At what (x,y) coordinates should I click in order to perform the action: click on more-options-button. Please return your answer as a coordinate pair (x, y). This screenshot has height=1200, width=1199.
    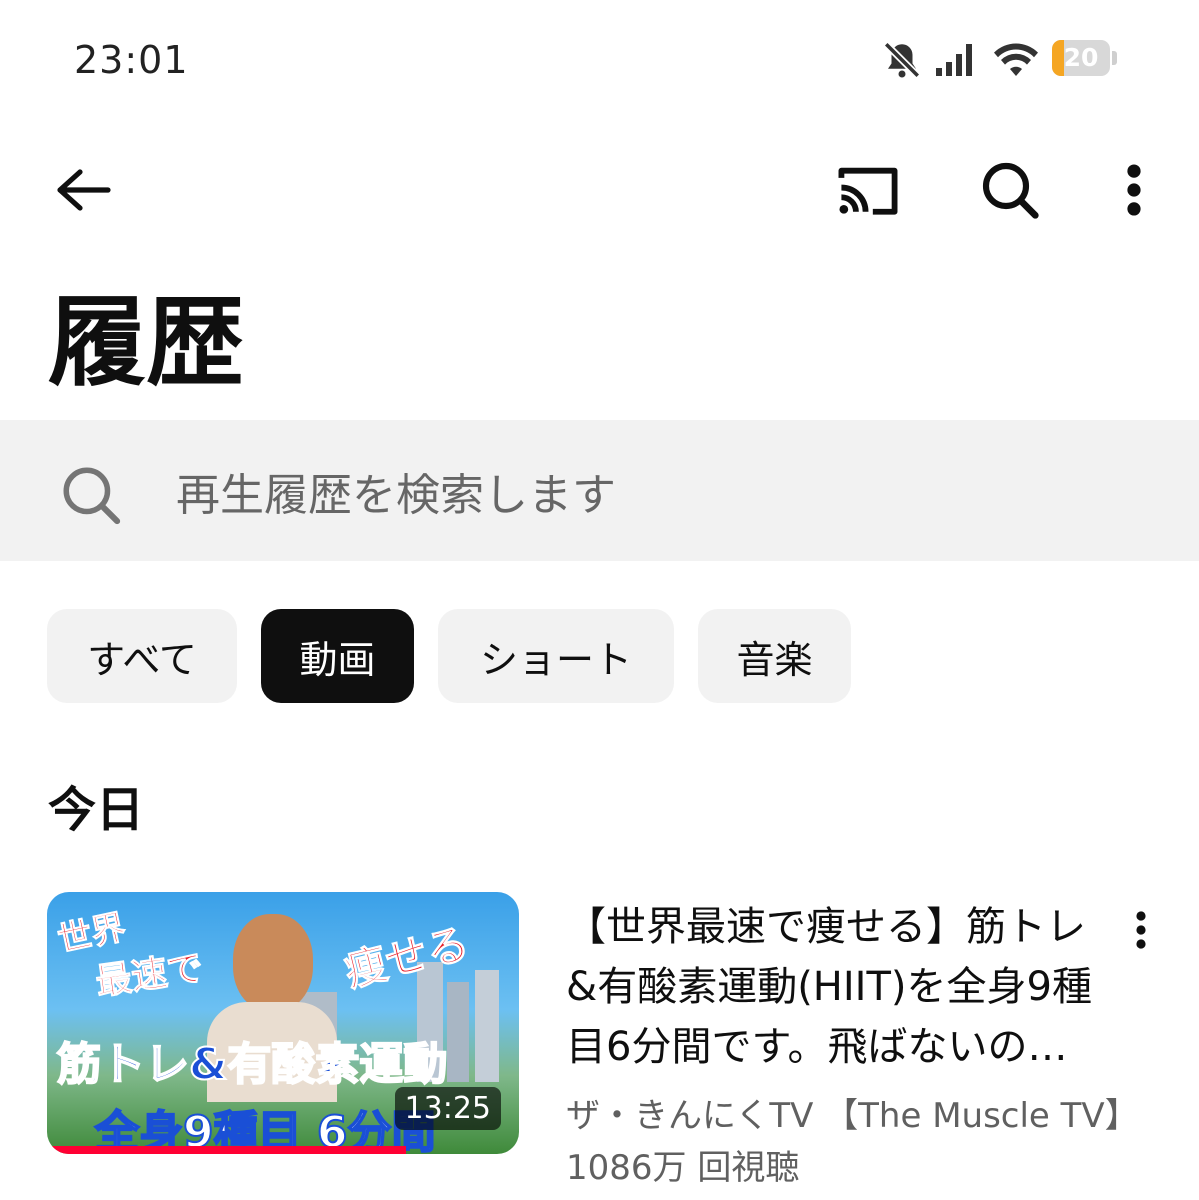
    Looking at the image, I should click on (1134, 190).